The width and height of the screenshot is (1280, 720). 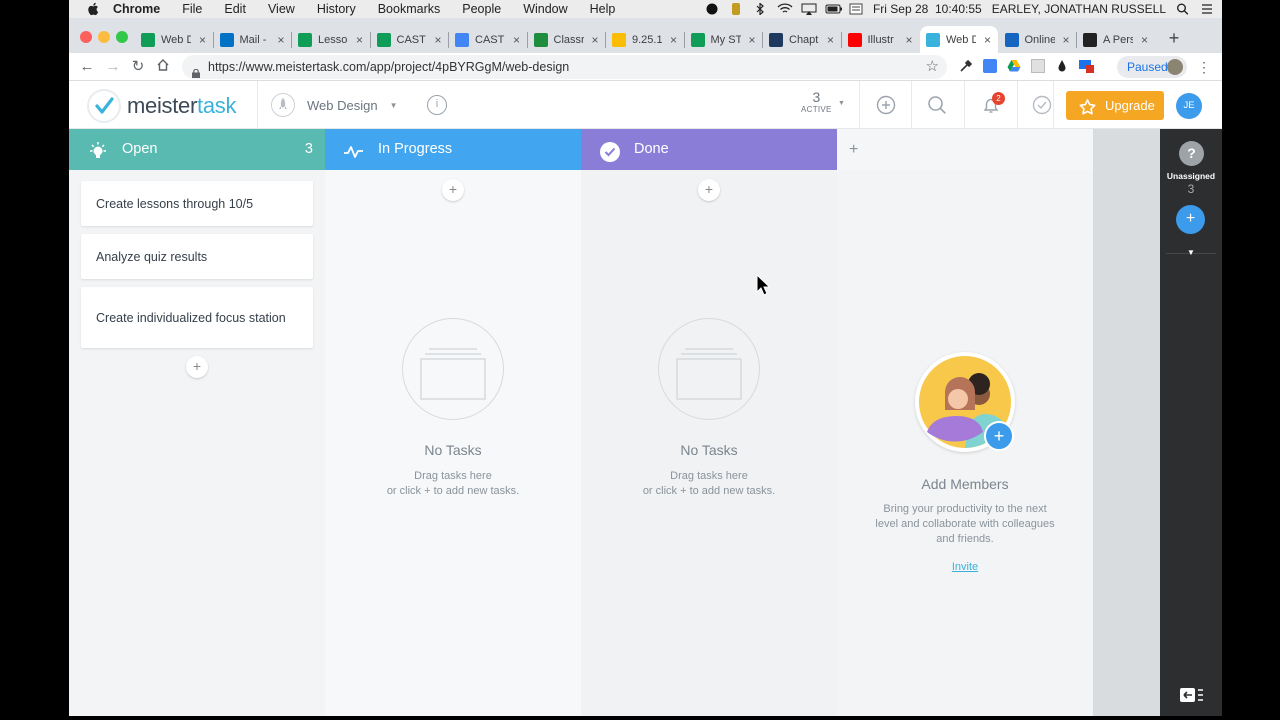 What do you see at coordinates (999, 436) in the screenshot?
I see `add-member-plus-button: +` at bounding box center [999, 436].